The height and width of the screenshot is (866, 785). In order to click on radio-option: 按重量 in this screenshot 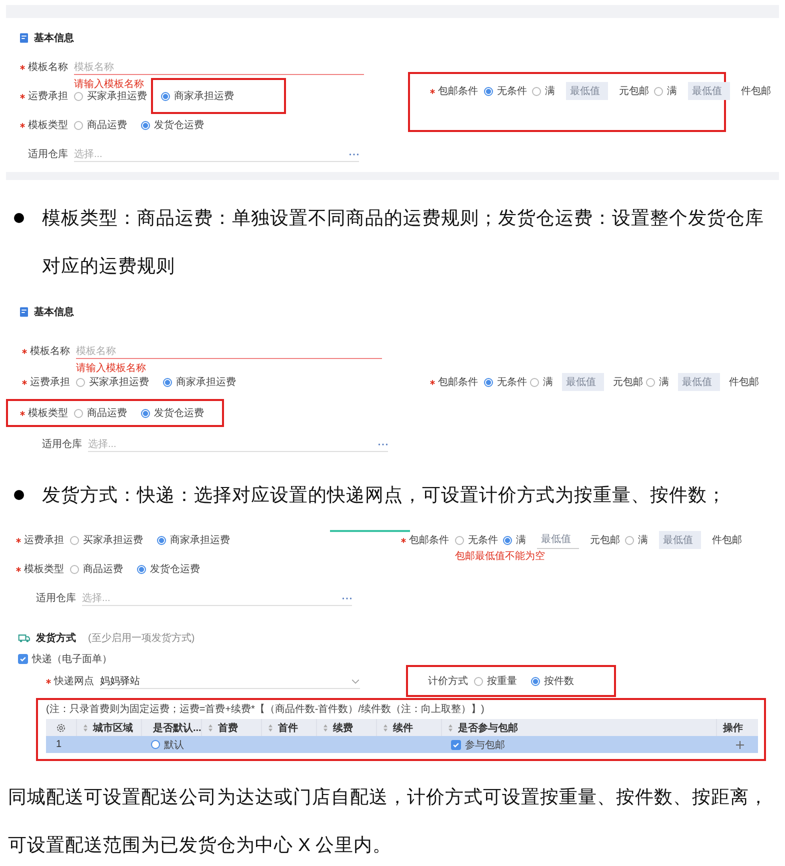, I will do `click(495, 681)`.